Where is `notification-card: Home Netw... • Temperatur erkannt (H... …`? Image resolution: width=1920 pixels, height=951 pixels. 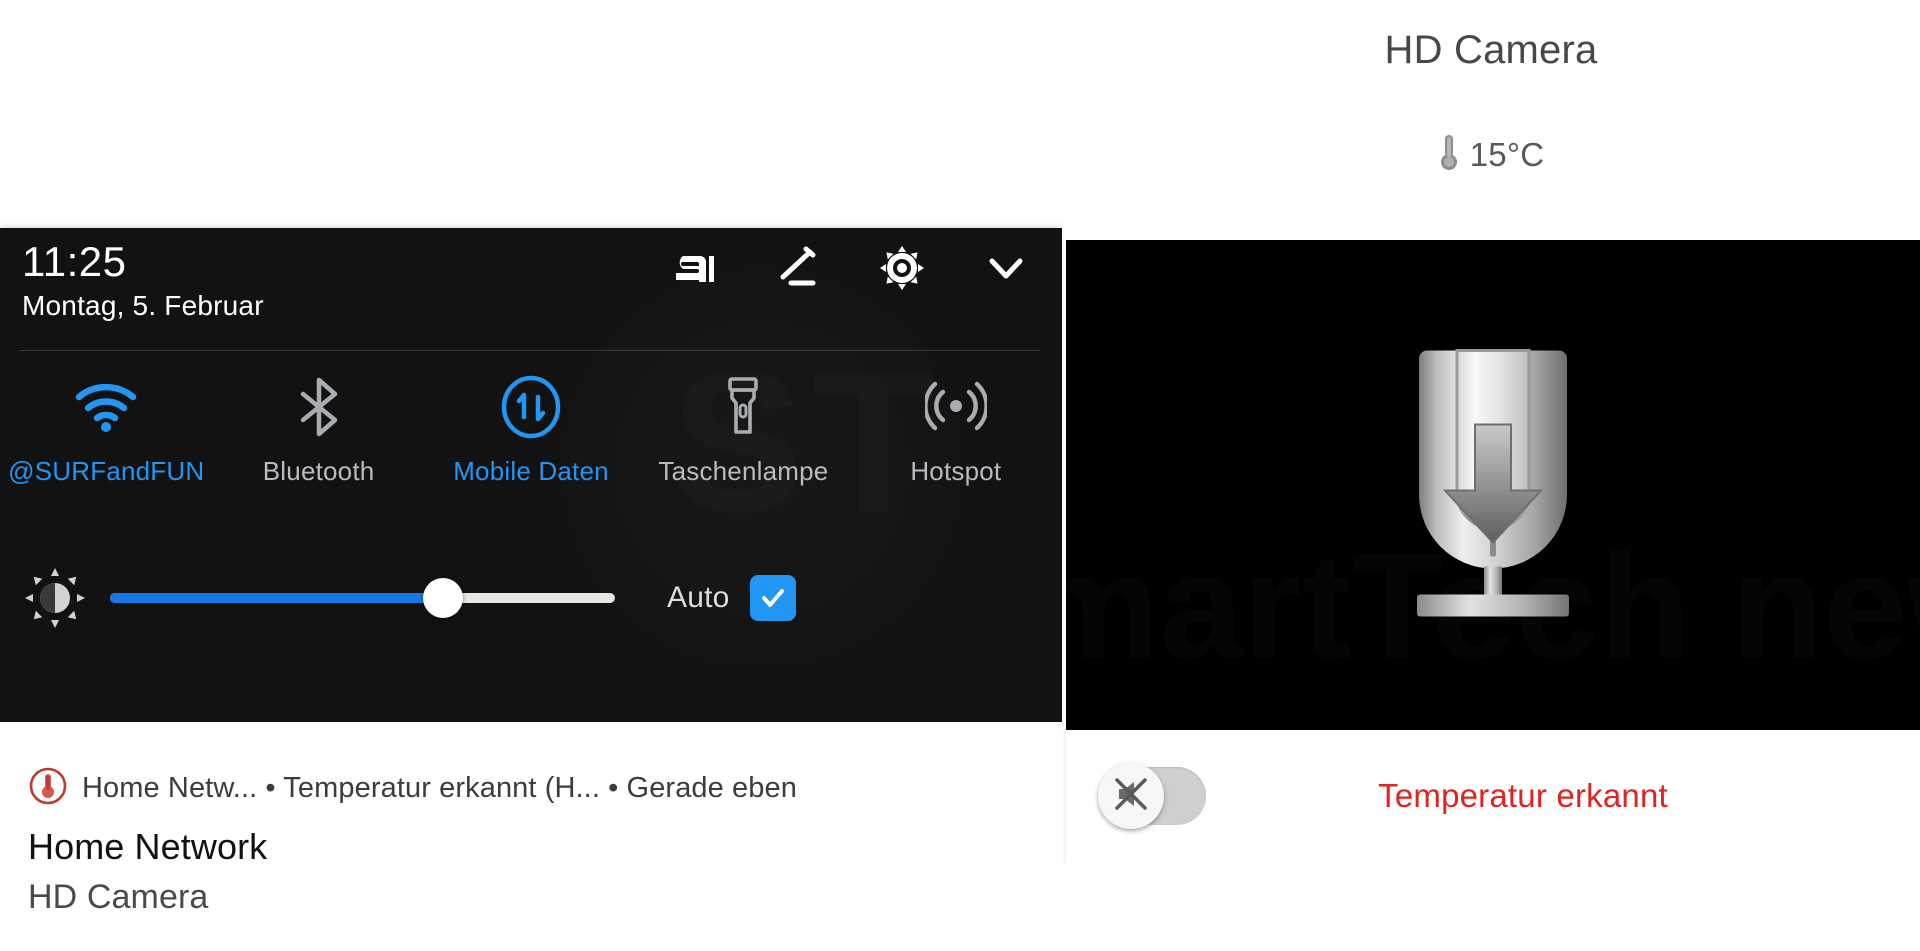 notification-card: Home Netw... • Temperatur erkannt (H... … is located at coordinates (531, 836).